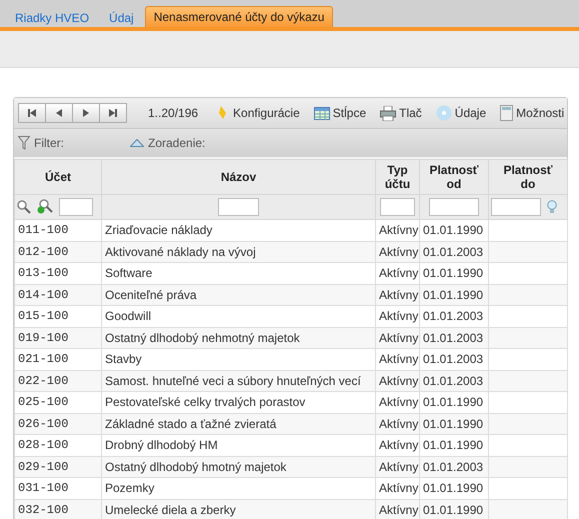 Image resolution: width=579 pixels, height=519 pixels. I want to click on table-cell: Samost. hnuteľné veci a súbory hnuteľných vecí, so click(239, 381).